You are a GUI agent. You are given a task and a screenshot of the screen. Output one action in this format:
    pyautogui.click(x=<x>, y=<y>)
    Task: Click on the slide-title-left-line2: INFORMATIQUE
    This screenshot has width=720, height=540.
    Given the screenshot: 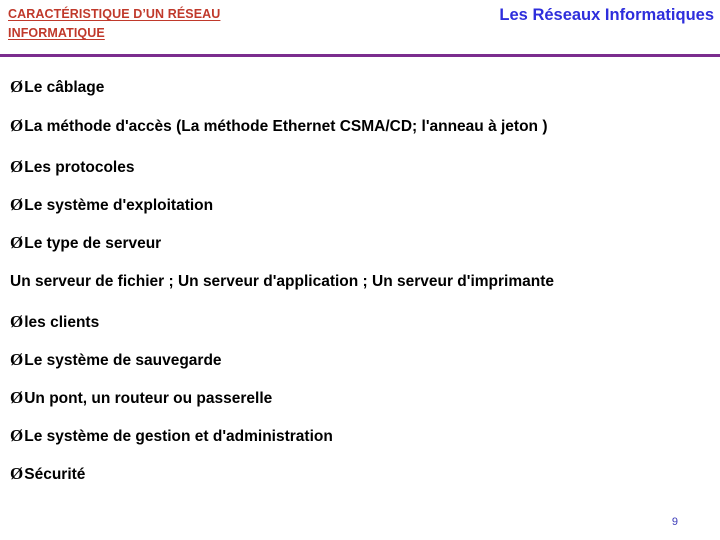 What is the action you would take?
    pyautogui.click(x=56, y=33)
    